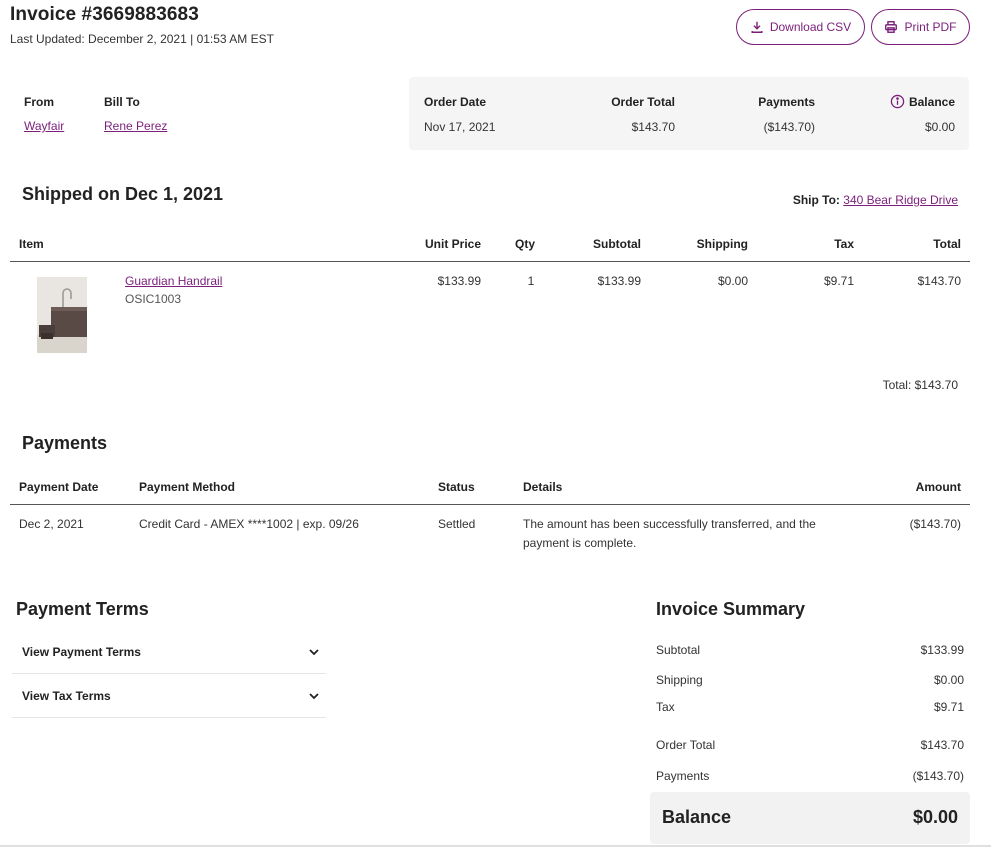  What do you see at coordinates (697, 817) in the screenshot?
I see `summary-balance-label: Balance` at bounding box center [697, 817].